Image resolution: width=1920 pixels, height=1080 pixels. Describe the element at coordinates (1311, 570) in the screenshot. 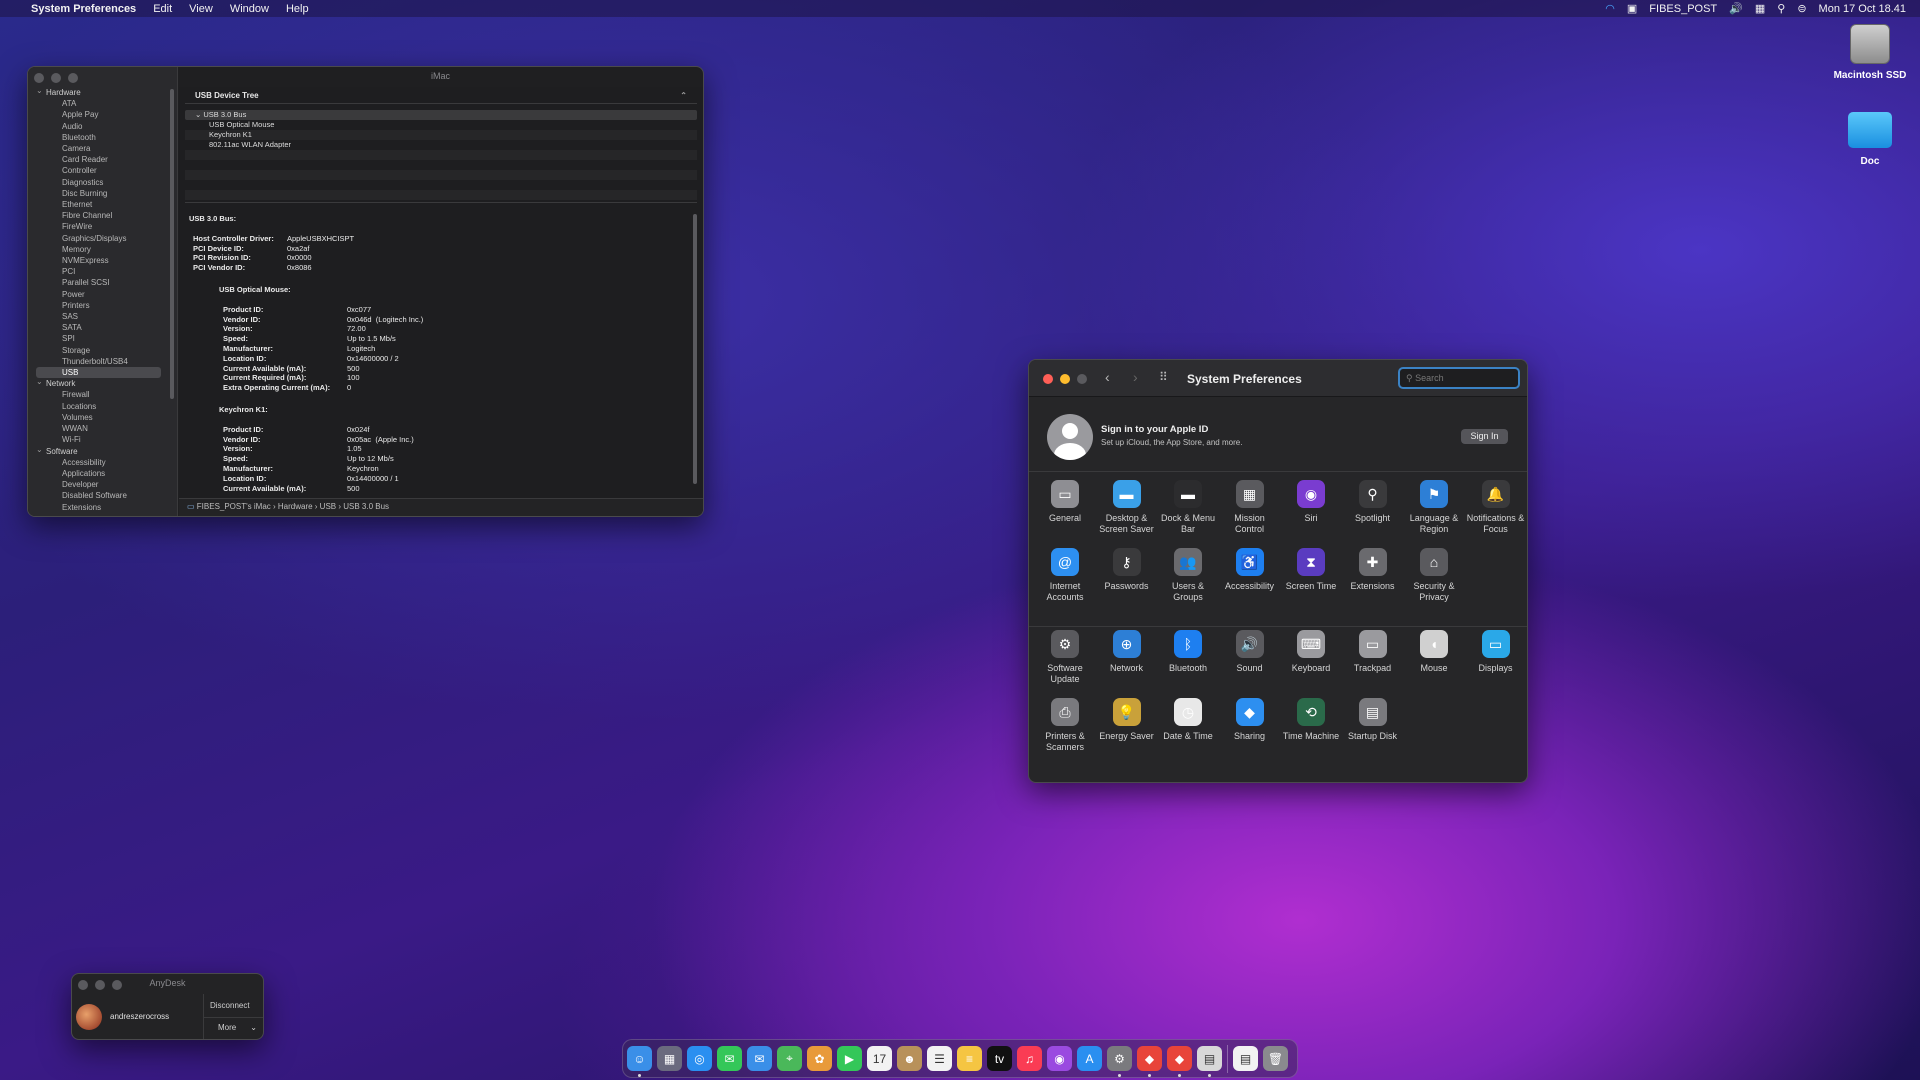

I see `pref-hourglass: ⧗ Screen Time` at that location.